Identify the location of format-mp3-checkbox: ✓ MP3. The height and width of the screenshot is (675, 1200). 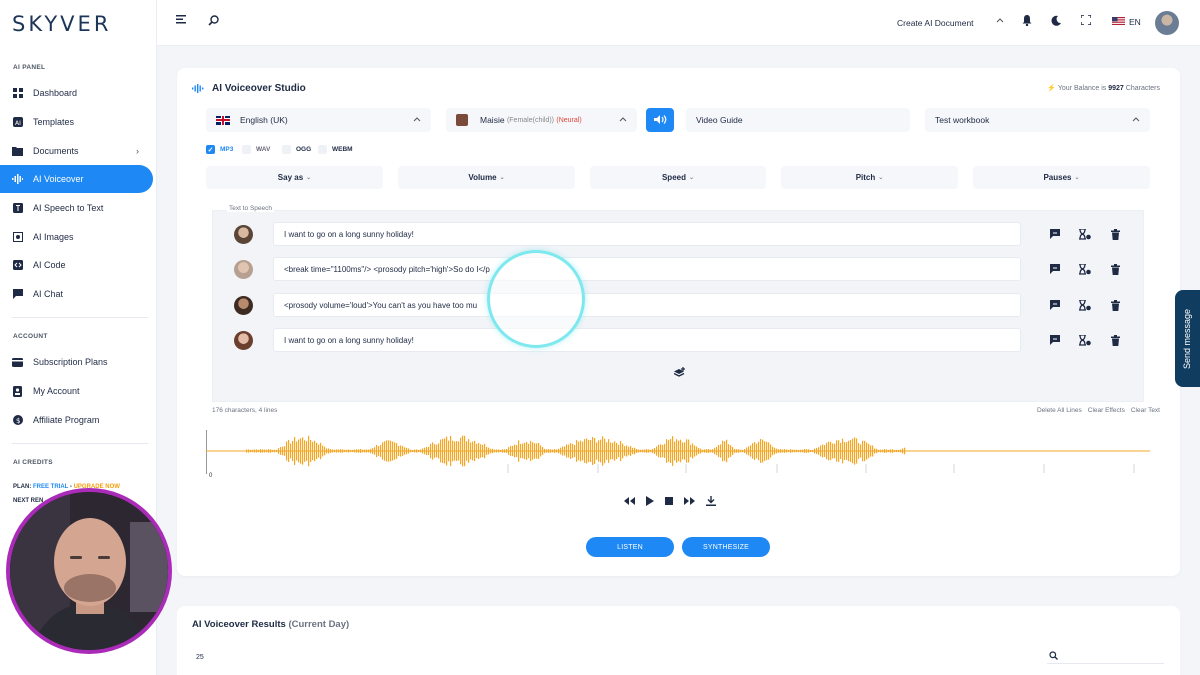
(219, 149).